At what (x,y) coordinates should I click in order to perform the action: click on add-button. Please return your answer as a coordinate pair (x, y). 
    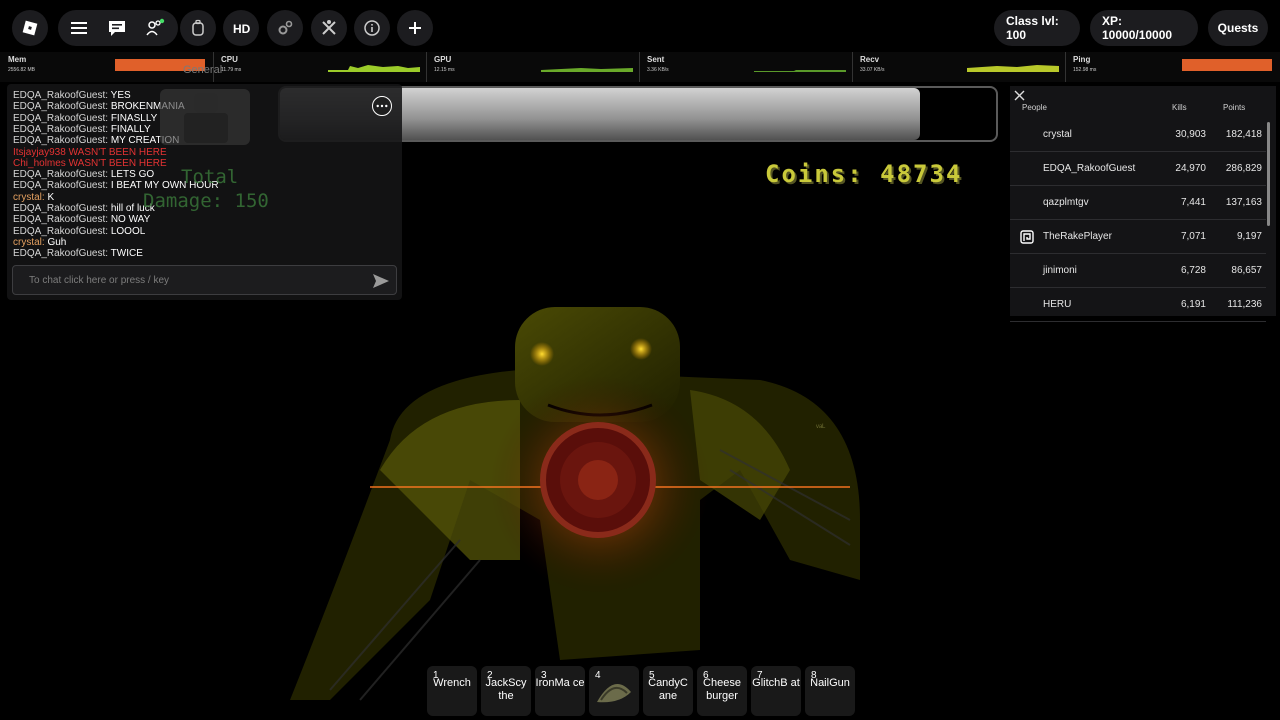
    Looking at the image, I should click on (415, 28).